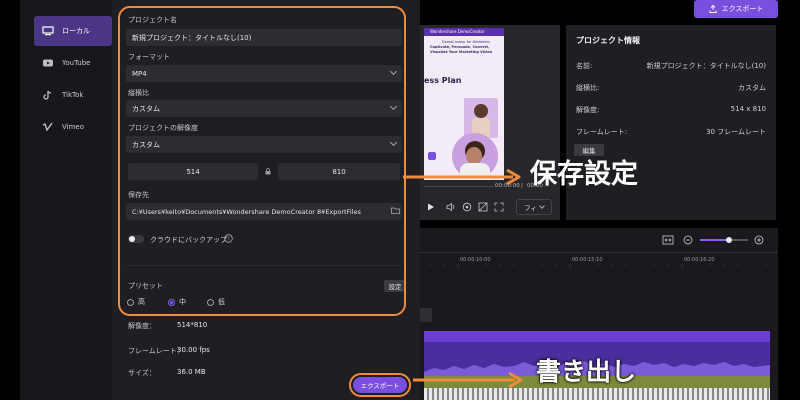 The width and height of the screenshot is (800, 400). Describe the element at coordinates (48, 31) in the screenshot. I see `monitor-icon` at that location.